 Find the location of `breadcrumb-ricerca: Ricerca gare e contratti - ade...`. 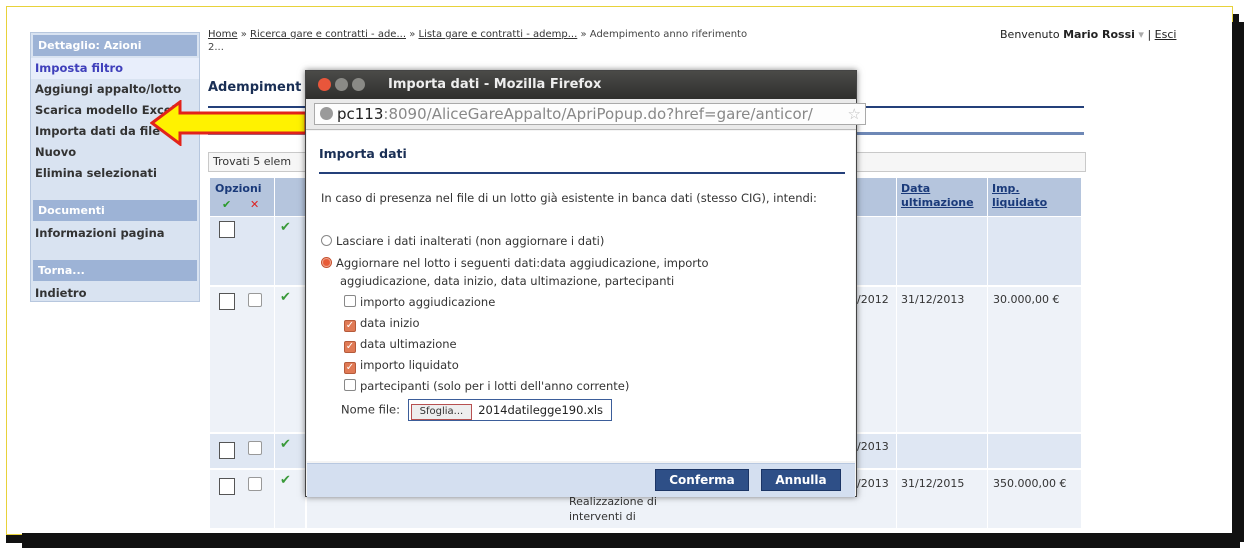

breadcrumb-ricerca: Ricerca gare e contratti - ade... is located at coordinates (328, 34).